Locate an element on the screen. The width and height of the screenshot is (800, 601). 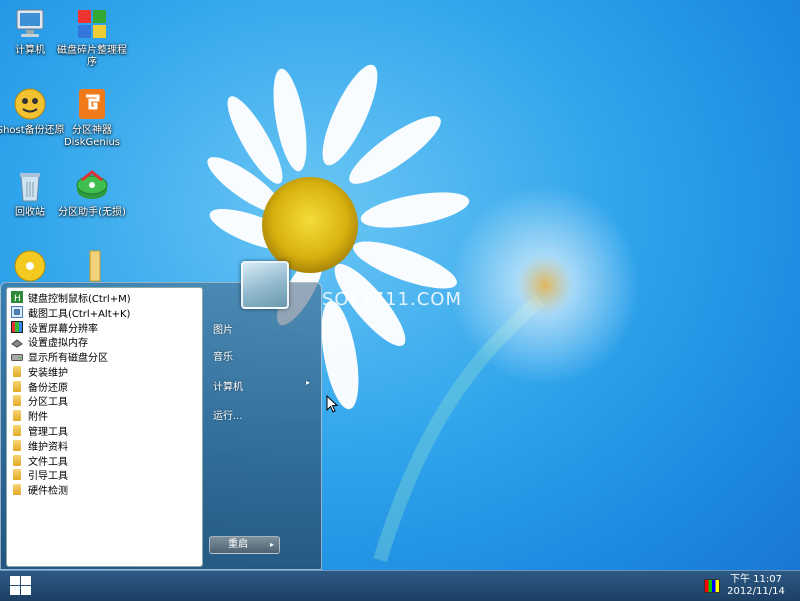
program-folder-boot-tools: 引导工具 is located at coordinates (104, 475).